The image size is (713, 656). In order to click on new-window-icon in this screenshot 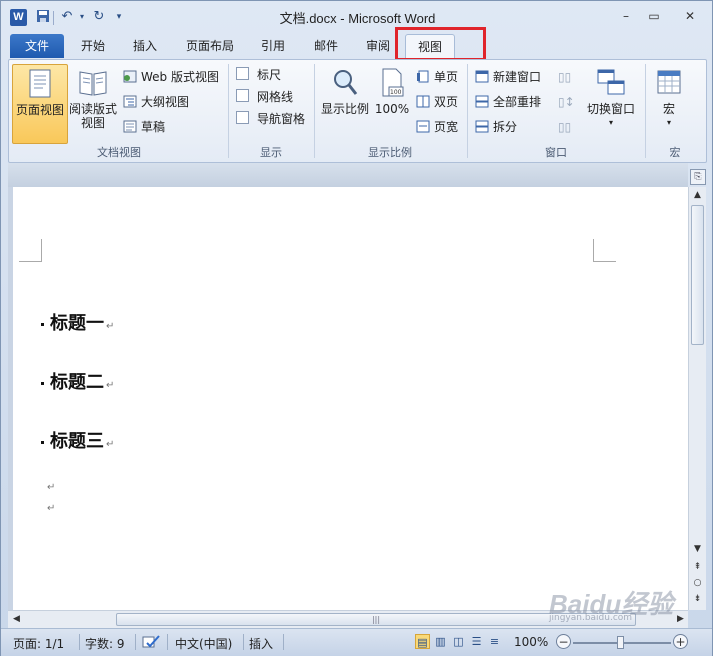, I will do `click(482, 76)`.